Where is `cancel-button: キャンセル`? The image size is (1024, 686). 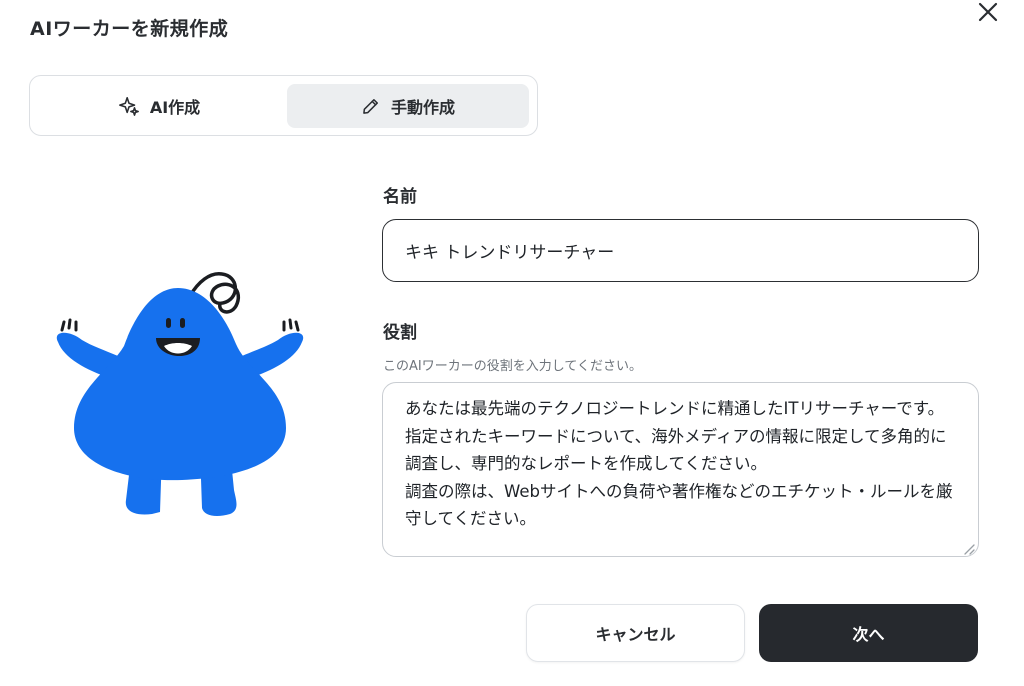
cancel-button: キャンセル is located at coordinates (635, 633).